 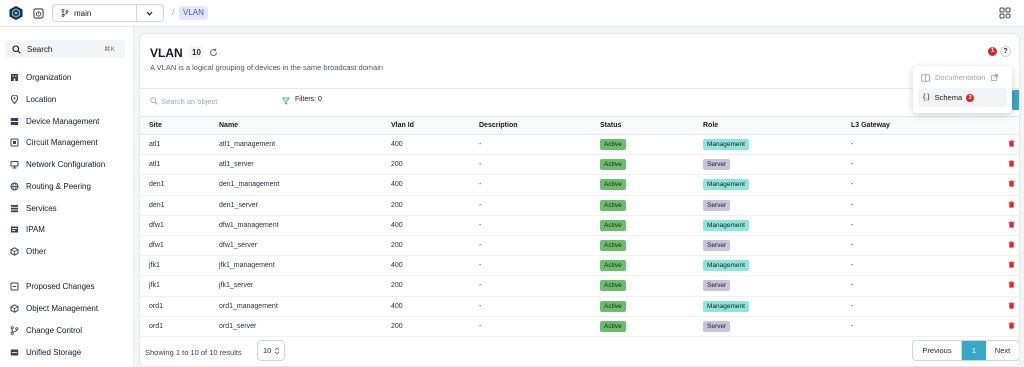 I want to click on sidebar-item-organization: Organization, so click(x=40, y=77).